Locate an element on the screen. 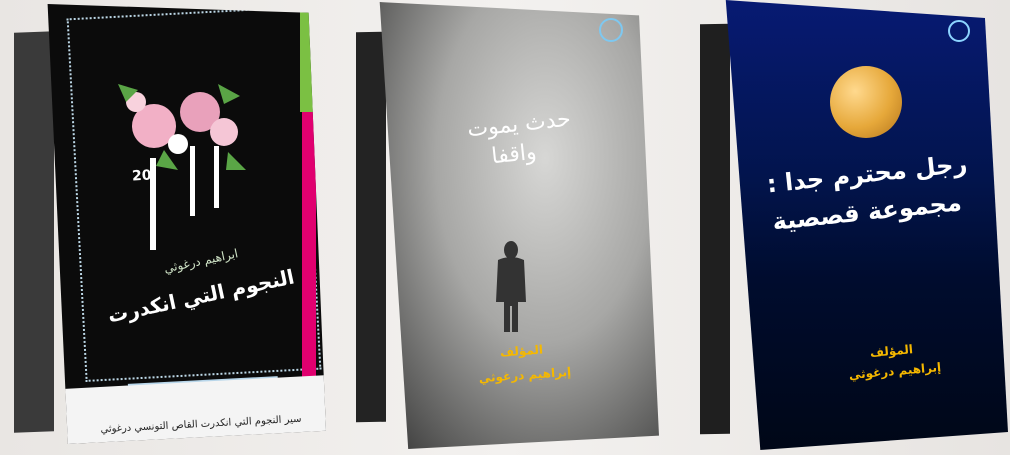 The width and height of the screenshot is (1010, 455). silhouette-figure-icon is located at coordinates (511, 286).